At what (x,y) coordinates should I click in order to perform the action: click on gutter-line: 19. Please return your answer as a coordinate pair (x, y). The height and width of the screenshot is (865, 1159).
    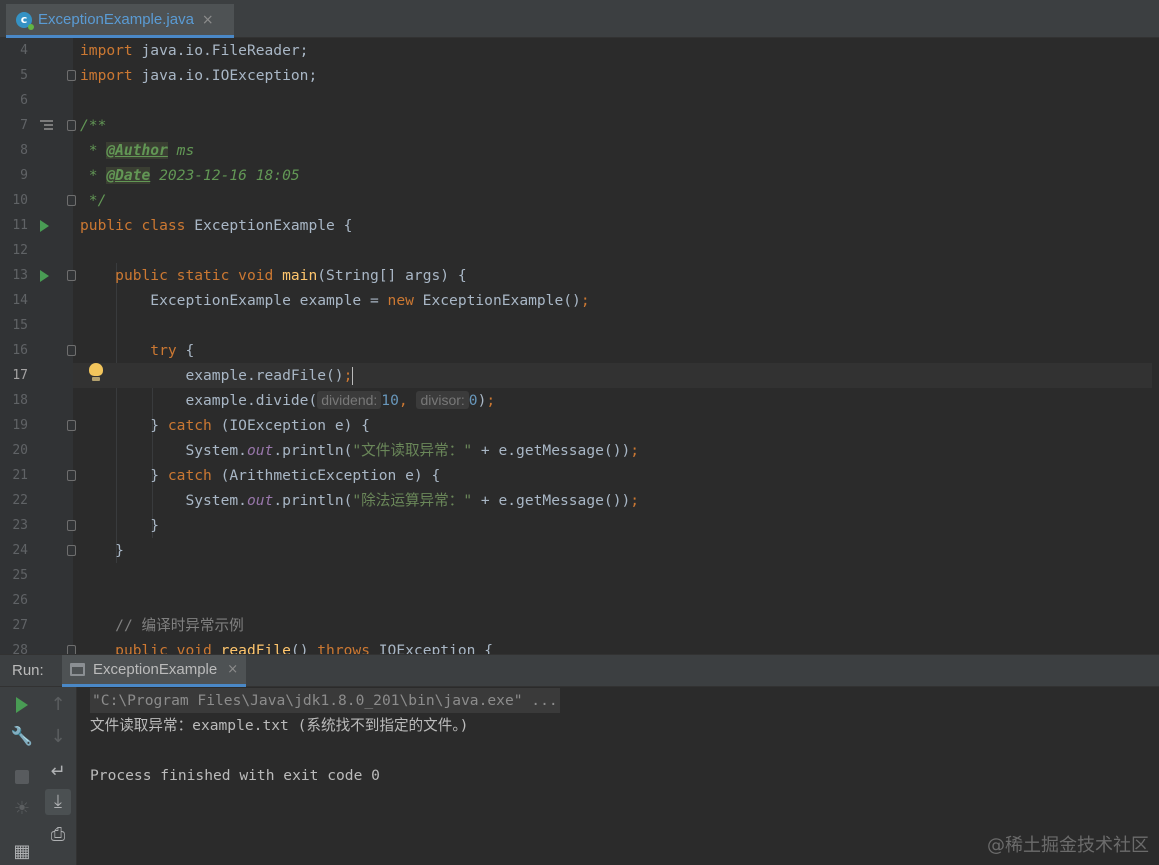
    Looking at the image, I should click on (38, 425).